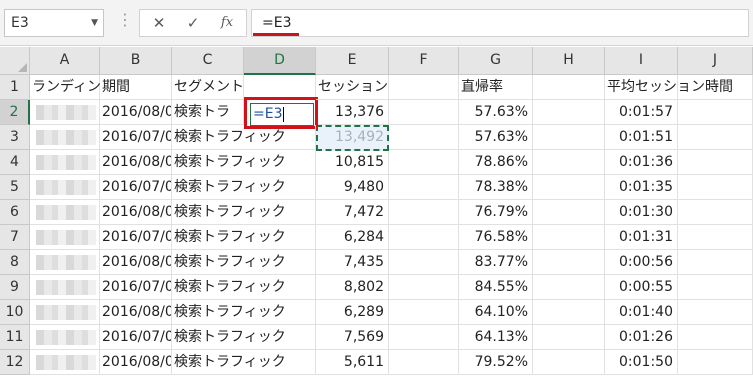 The height and width of the screenshot is (376, 753). I want to click on header-cell-h, so click(569, 87).